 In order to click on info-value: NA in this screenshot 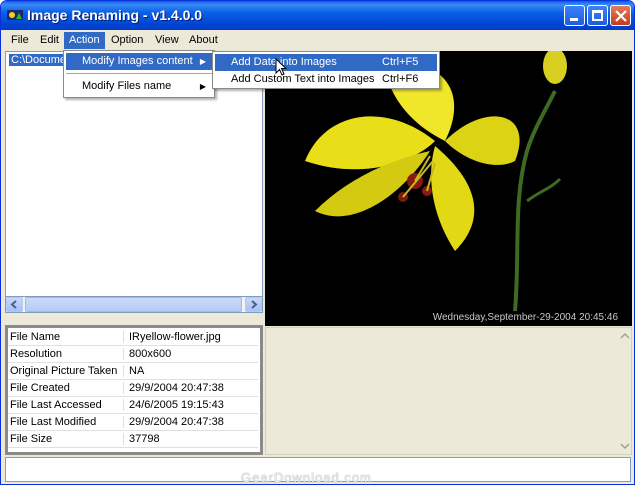, I will do `click(137, 371)`.